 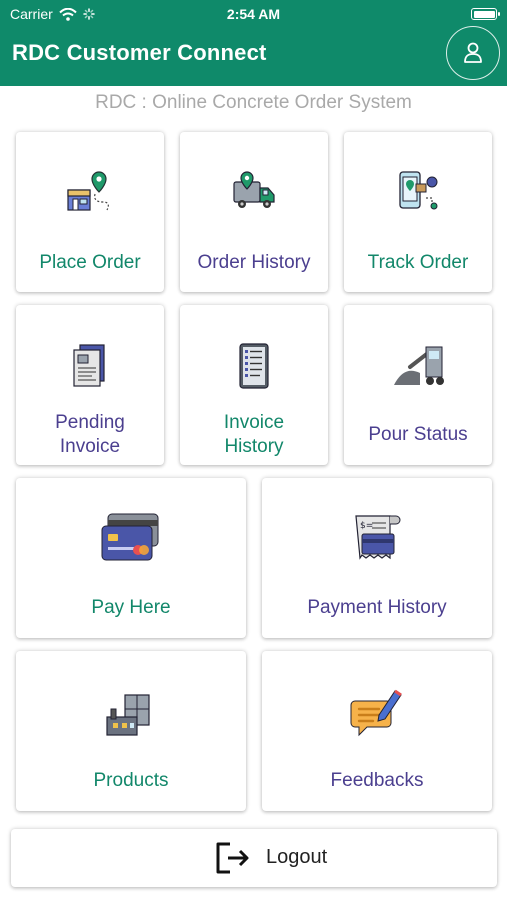 What do you see at coordinates (88, 191) in the screenshot?
I see `map-route-icon` at bounding box center [88, 191].